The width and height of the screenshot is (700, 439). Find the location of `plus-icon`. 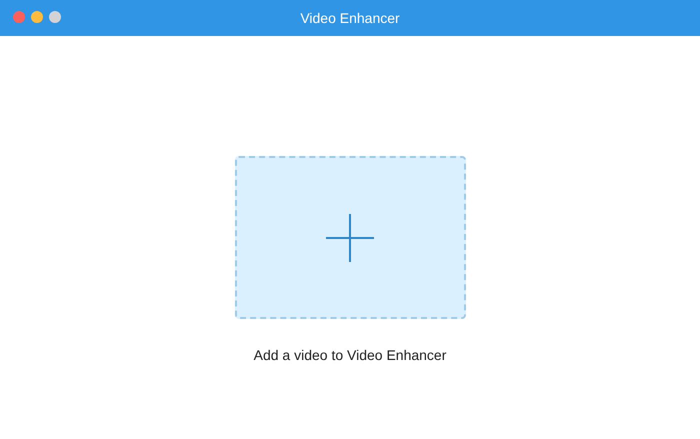

plus-icon is located at coordinates (350, 238).